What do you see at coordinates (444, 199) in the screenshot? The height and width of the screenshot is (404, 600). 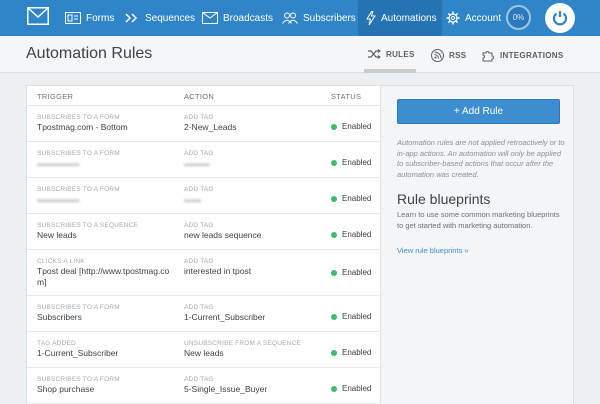 I see `blueprints-title: Rule blueprints` at bounding box center [444, 199].